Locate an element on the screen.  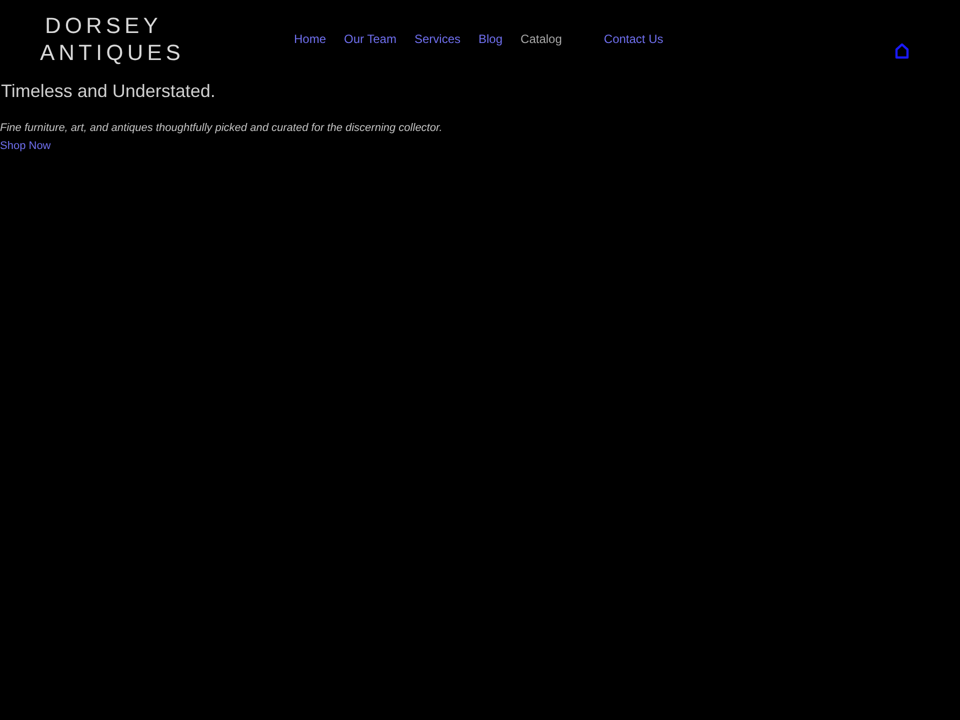
nav-link: Home is located at coordinates (310, 39).